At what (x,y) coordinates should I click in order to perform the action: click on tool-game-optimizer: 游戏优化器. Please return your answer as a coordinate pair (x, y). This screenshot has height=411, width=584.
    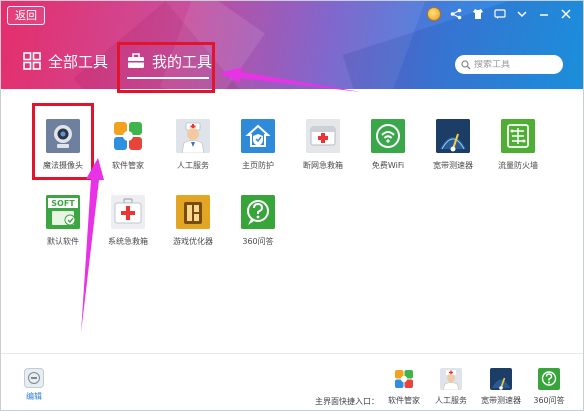
    Looking at the image, I should click on (193, 221).